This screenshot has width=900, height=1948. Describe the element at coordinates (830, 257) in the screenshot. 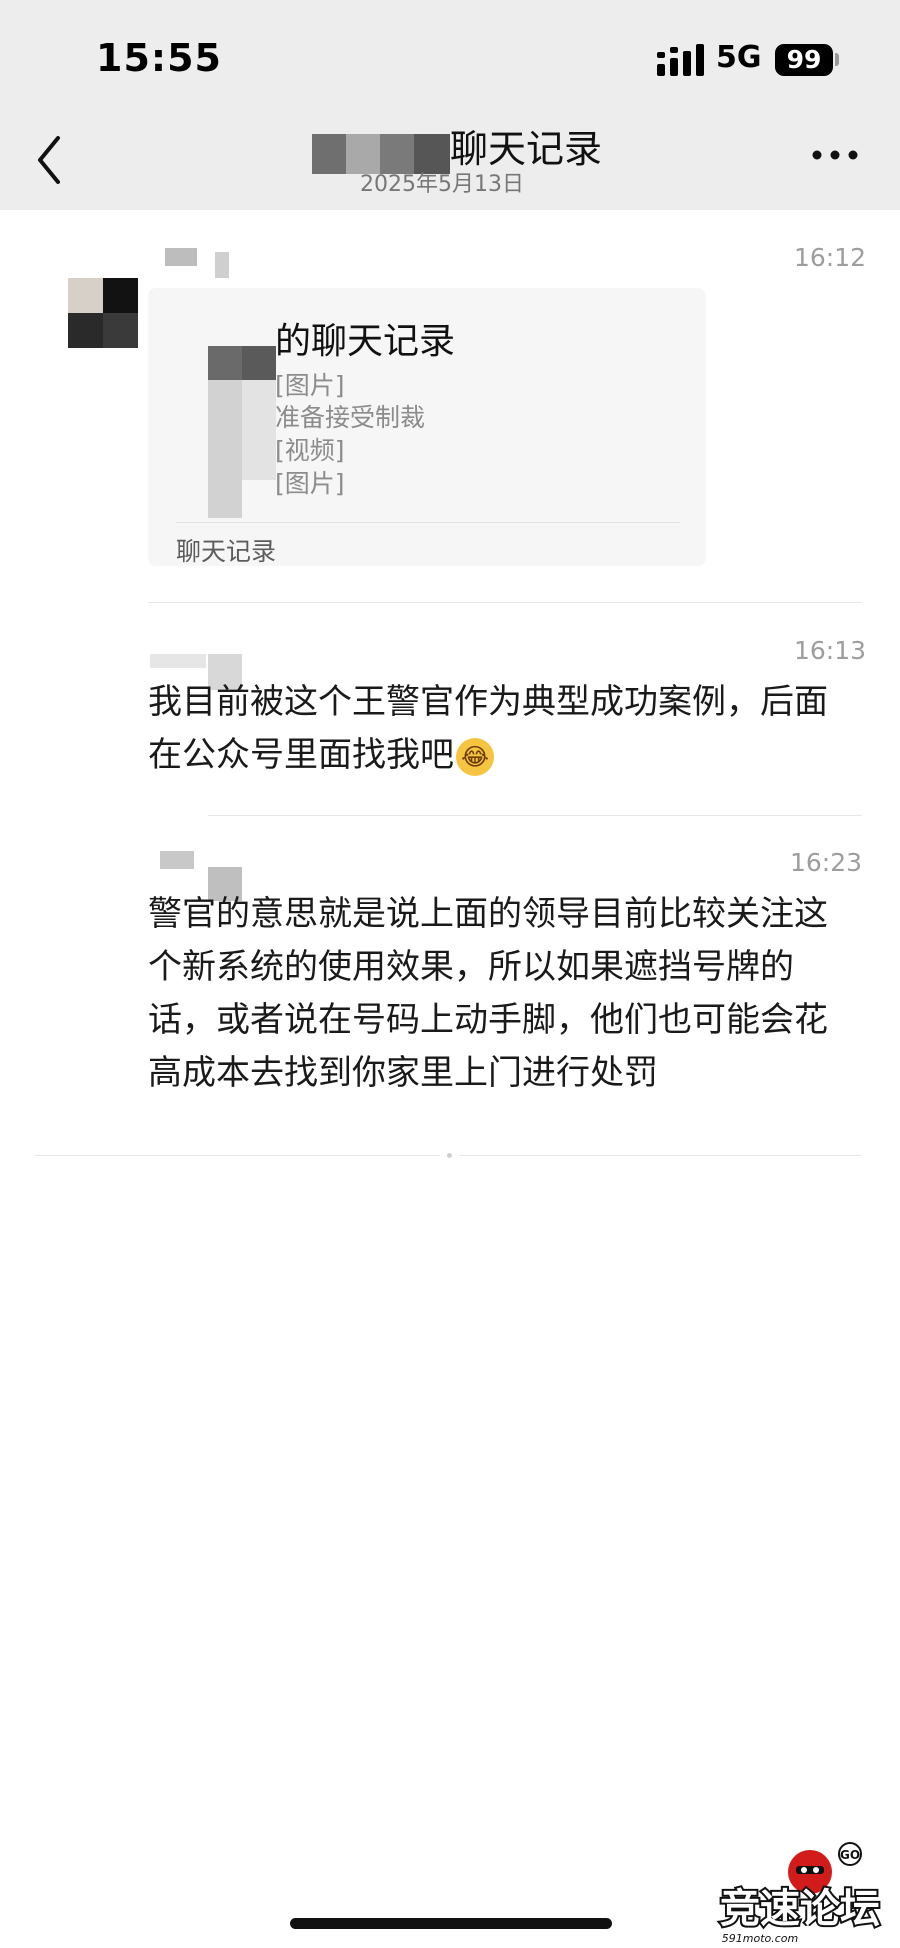

I see `message-time: 16:12` at that location.